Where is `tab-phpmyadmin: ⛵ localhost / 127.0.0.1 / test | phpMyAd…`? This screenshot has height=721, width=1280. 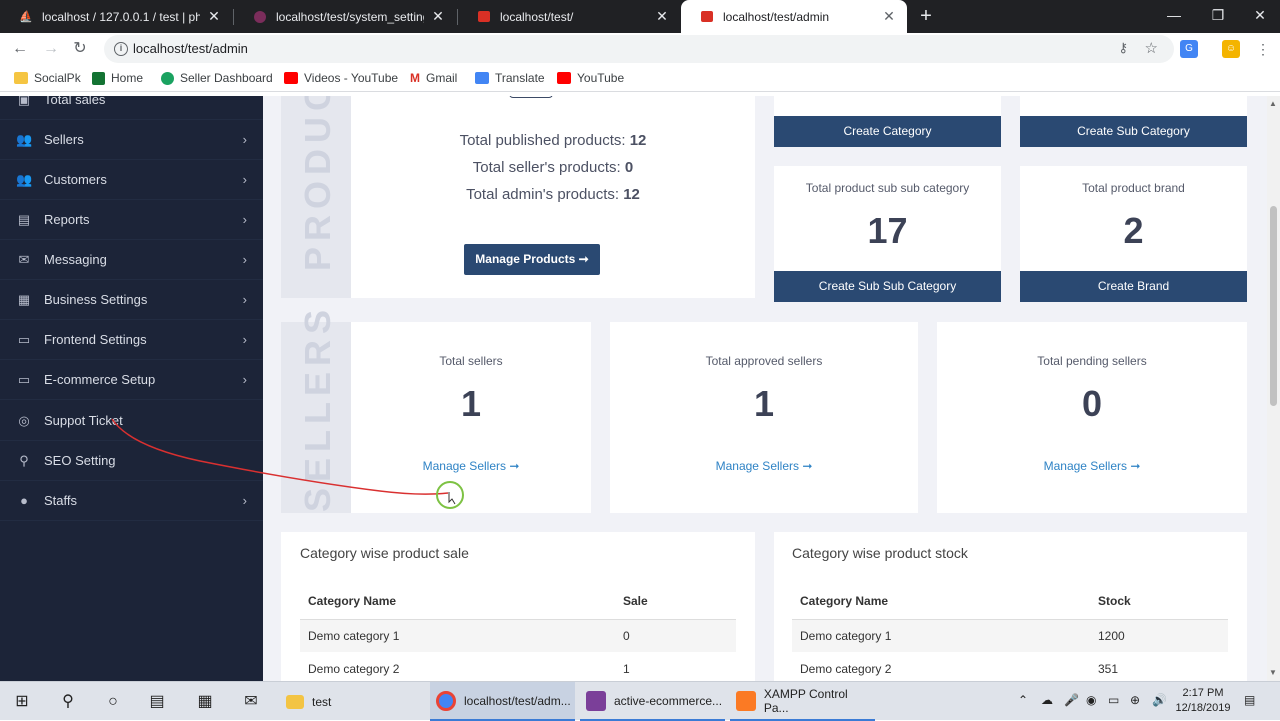
tab-phpmyadmin: ⛵ localhost / 127.0.0.1 / test | phpMyAd… is located at coordinates (116, 16).